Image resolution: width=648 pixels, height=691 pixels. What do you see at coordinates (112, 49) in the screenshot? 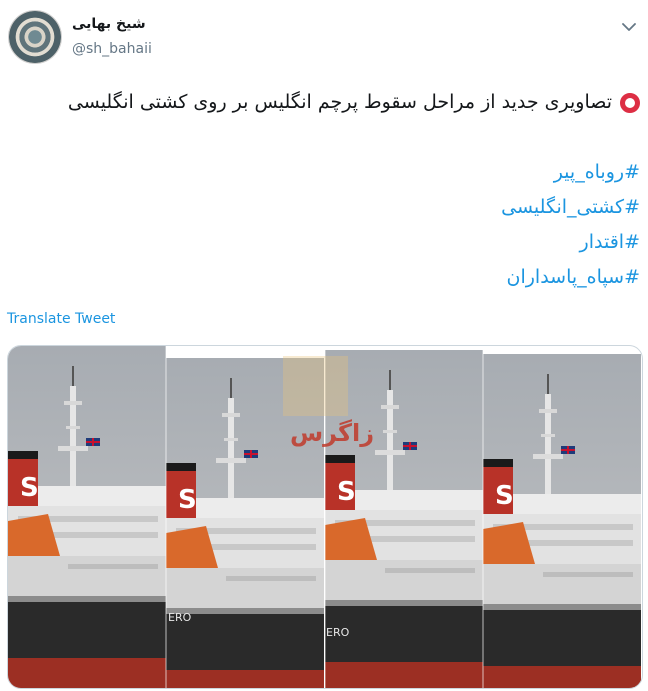
I see `author-handle: @sh_bahaii` at bounding box center [112, 49].